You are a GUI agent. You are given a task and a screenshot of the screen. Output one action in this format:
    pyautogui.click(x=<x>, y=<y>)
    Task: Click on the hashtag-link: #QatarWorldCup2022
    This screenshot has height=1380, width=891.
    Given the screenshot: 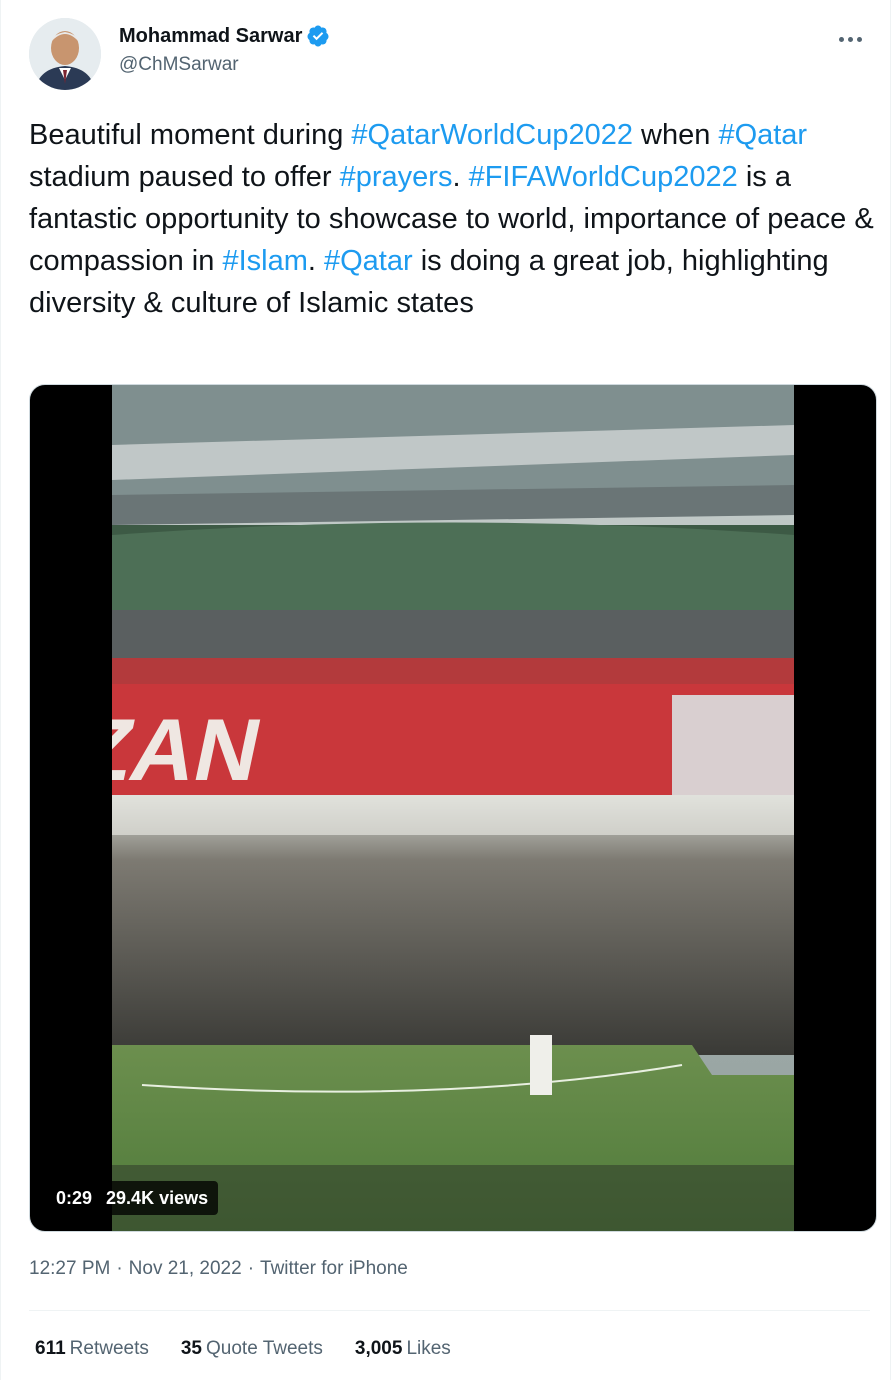 What is the action you would take?
    pyautogui.click(x=492, y=135)
    